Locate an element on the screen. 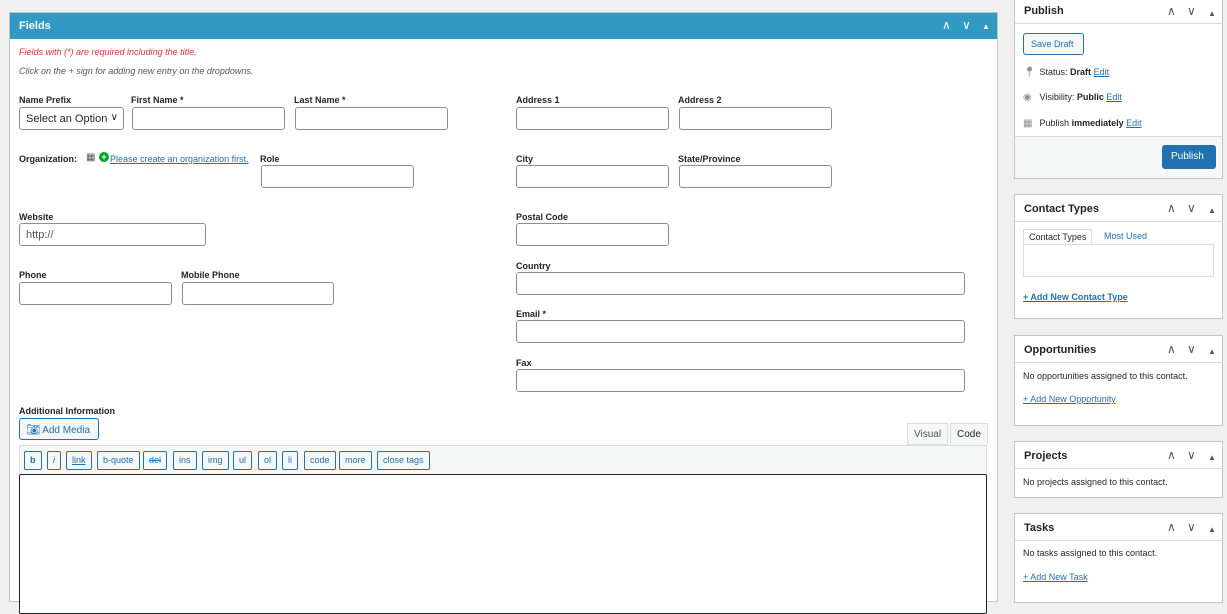  add-organization-icon: + is located at coordinates (104, 157).